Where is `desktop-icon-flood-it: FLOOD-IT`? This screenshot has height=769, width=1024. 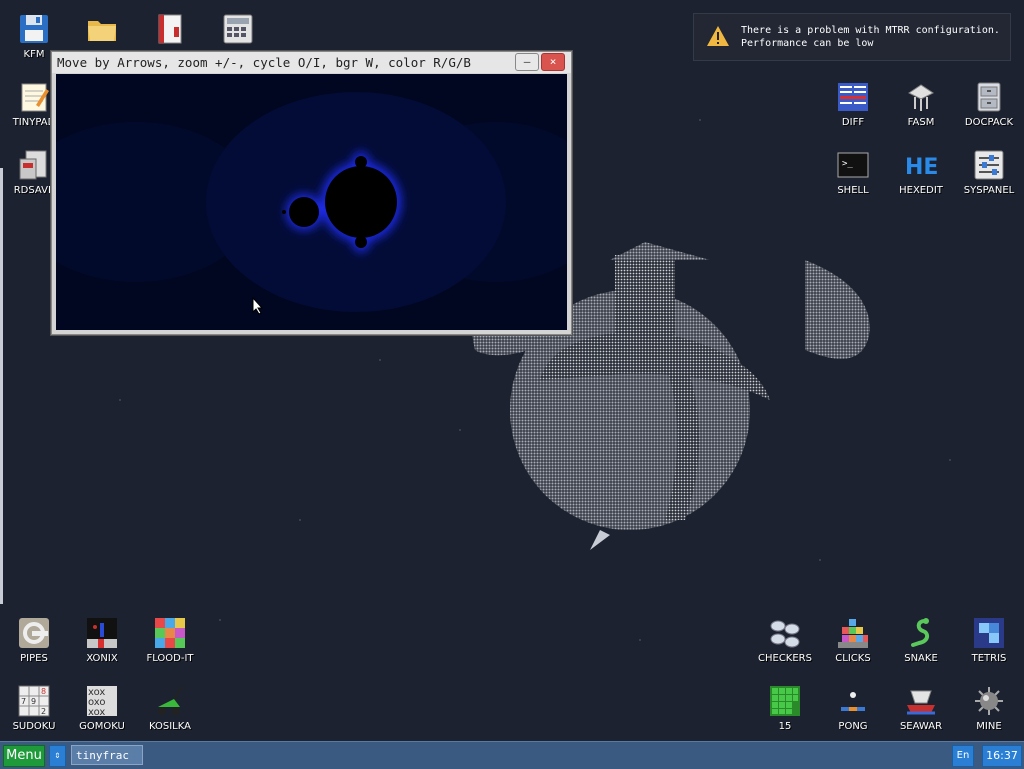 desktop-icon-flood-it: FLOOD-IT is located at coordinates (170, 641).